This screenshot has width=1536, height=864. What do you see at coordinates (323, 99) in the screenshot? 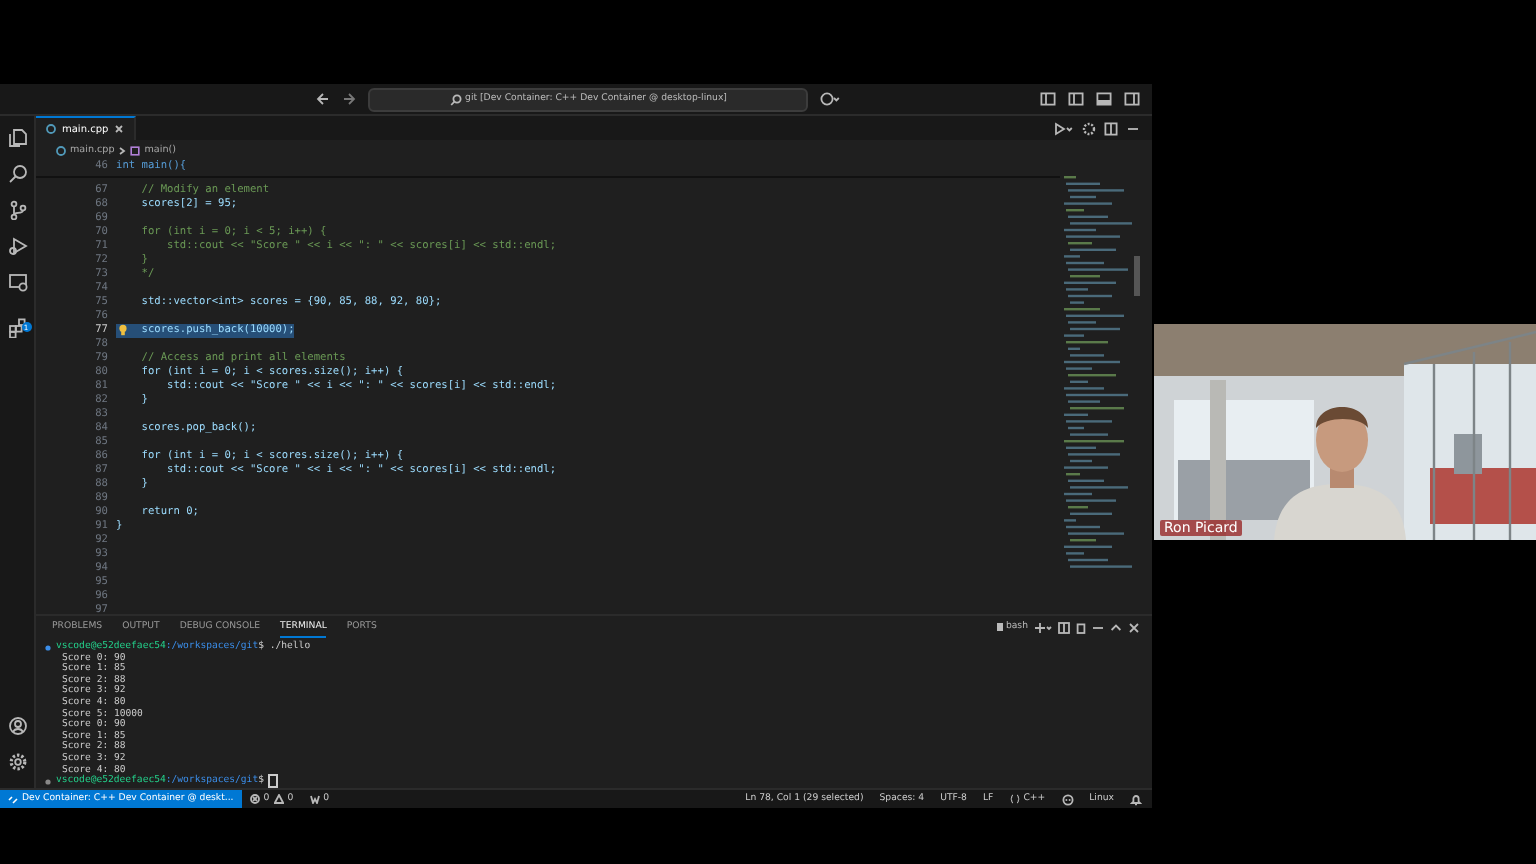
I see `back-arrow-icon` at bounding box center [323, 99].